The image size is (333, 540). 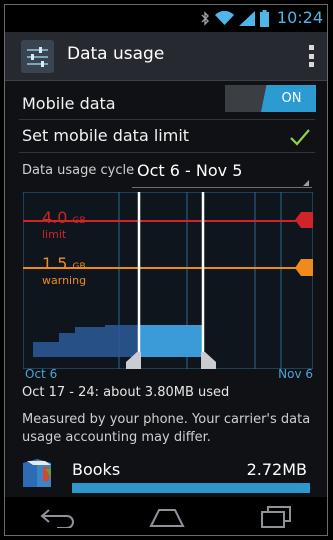 I want to click on navigation-bar, so click(x=166, y=516).